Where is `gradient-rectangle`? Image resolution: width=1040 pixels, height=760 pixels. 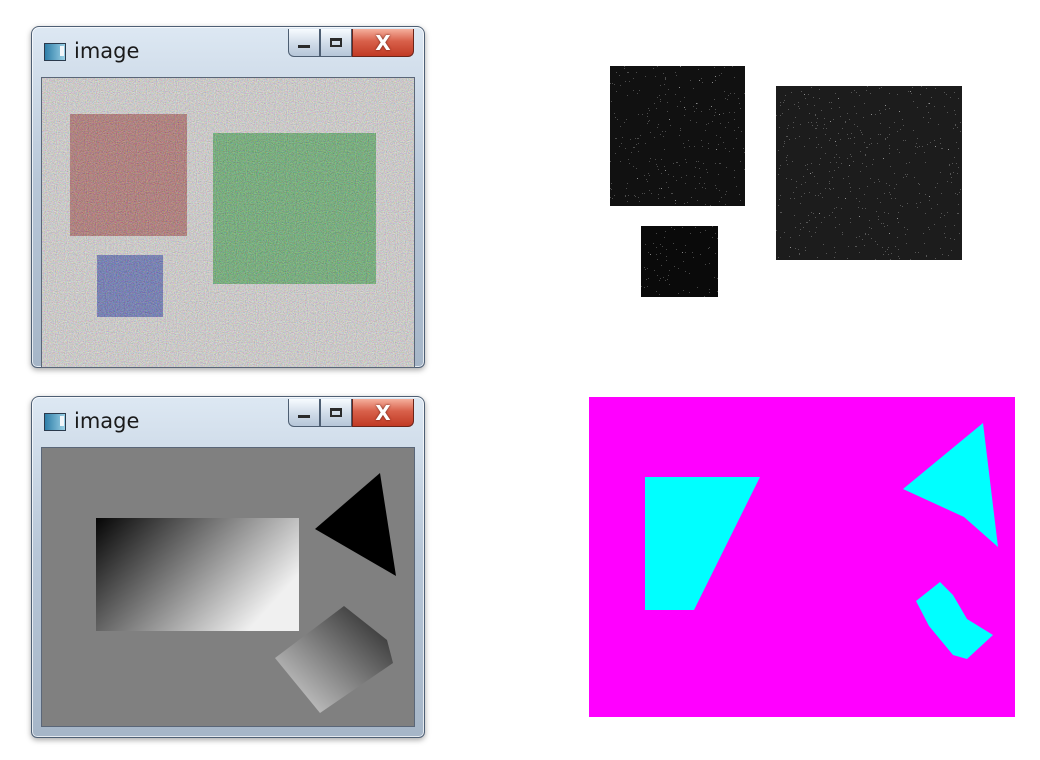 gradient-rectangle is located at coordinates (197, 574).